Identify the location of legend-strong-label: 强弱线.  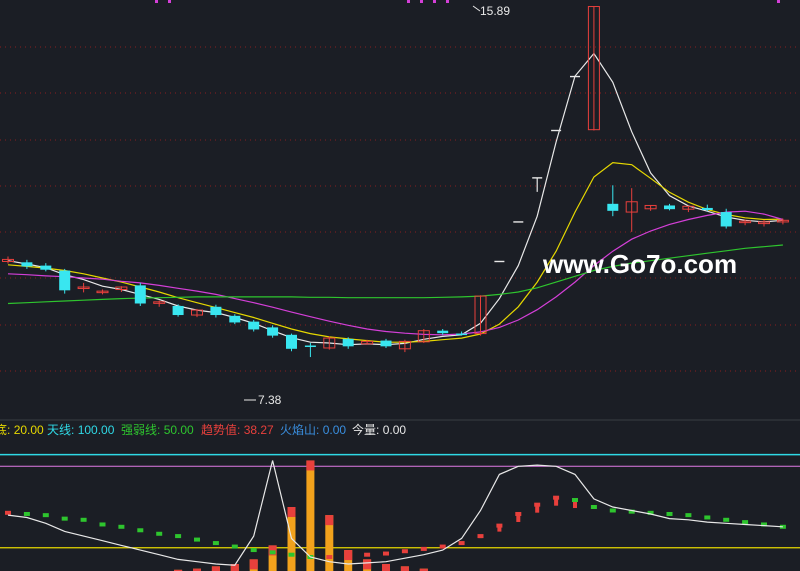
(139, 430).